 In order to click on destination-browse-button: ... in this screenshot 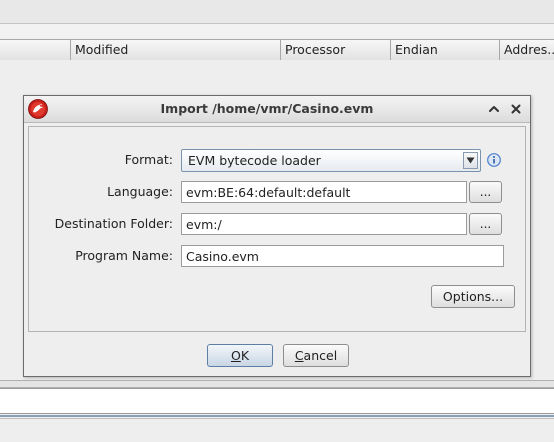, I will do `click(485, 224)`.